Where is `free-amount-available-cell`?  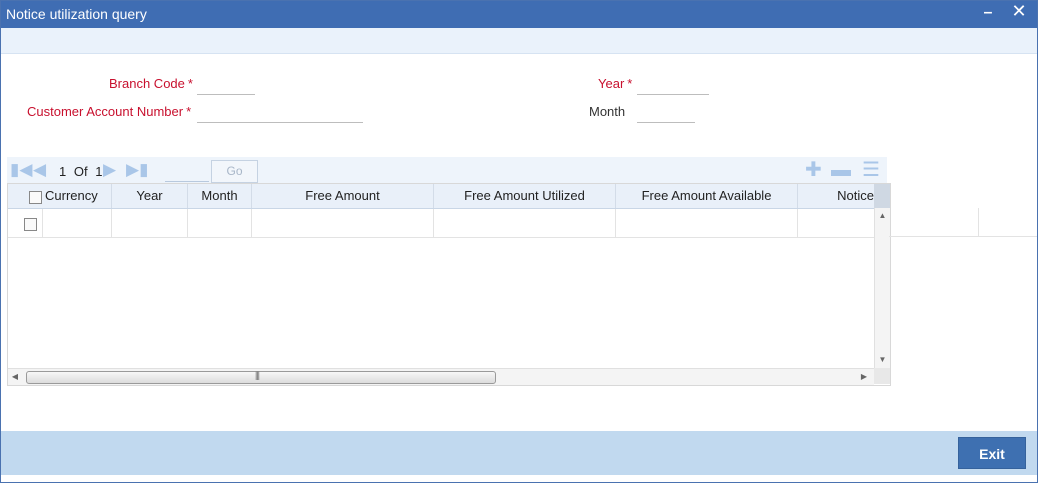
free-amount-available-cell is located at coordinates (707, 223).